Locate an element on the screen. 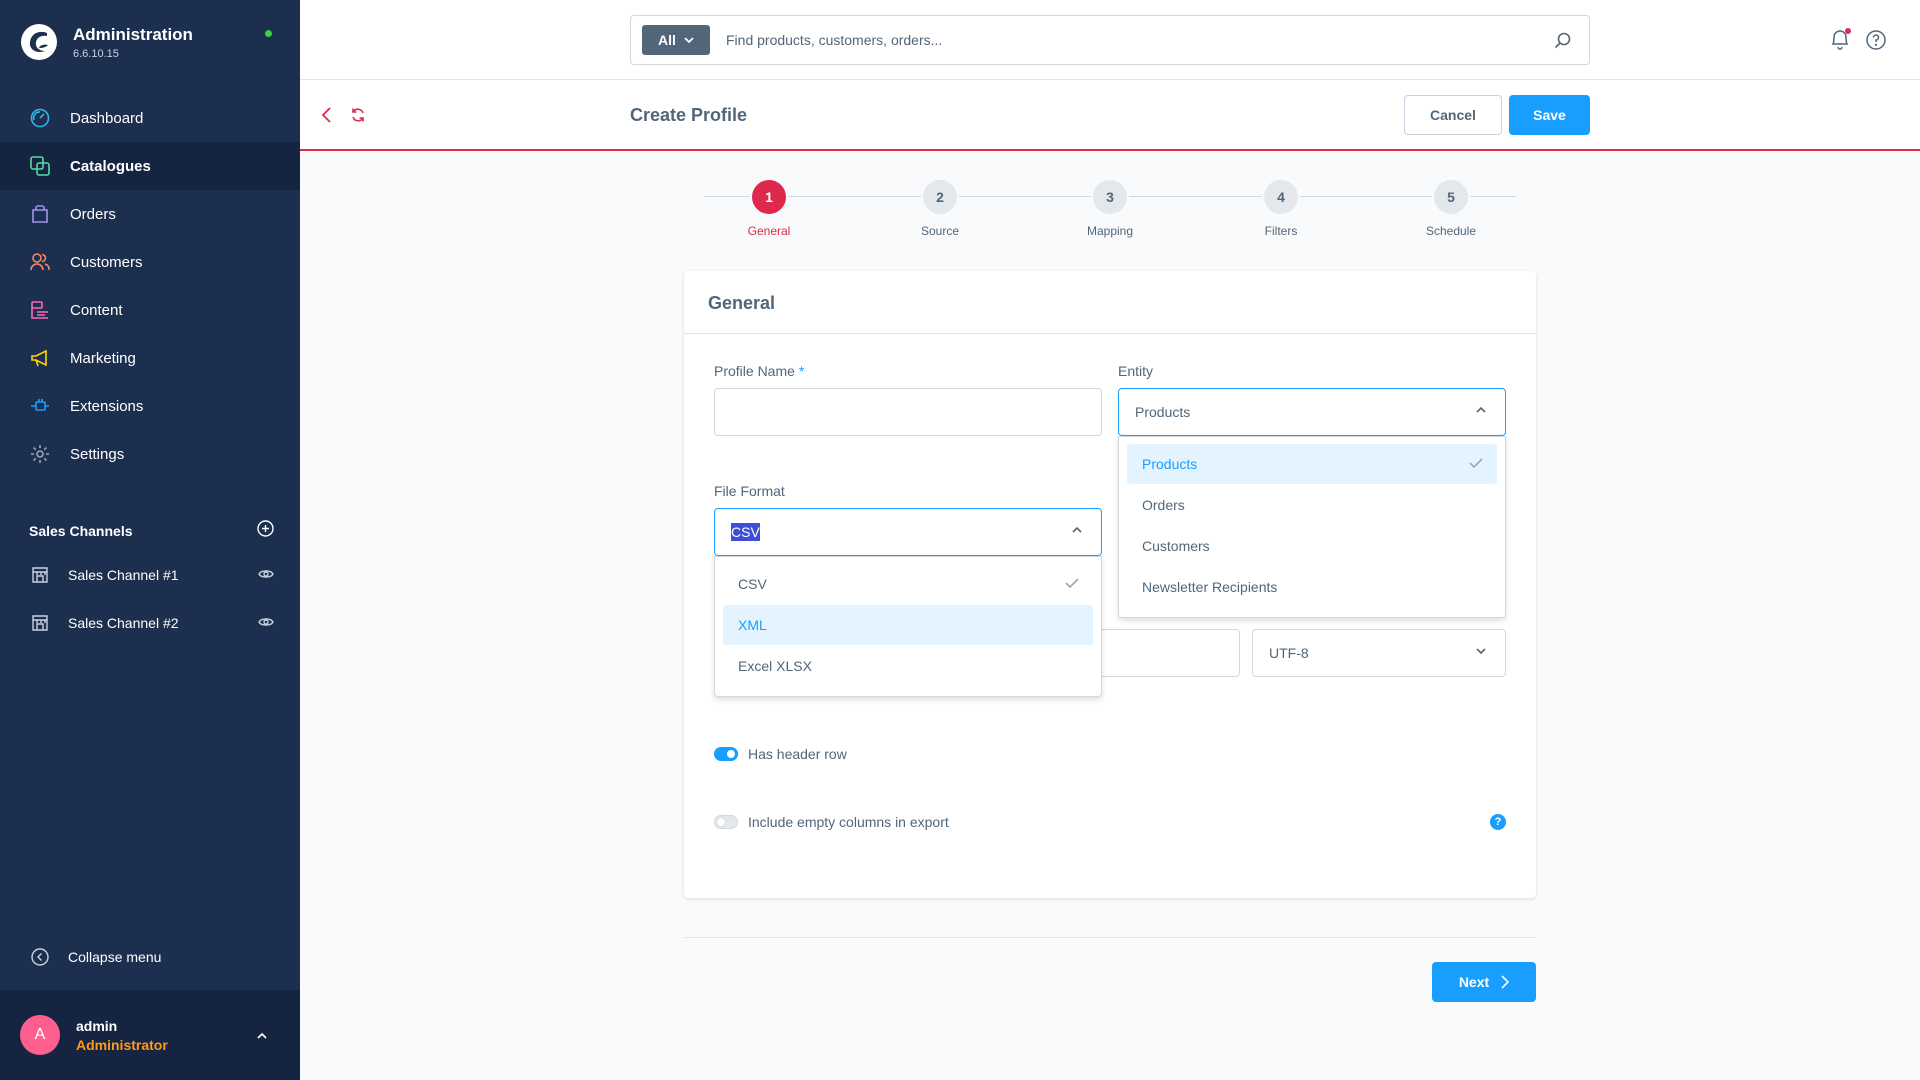 This screenshot has height=1080, width=1920. include-empty-columns-toggle is located at coordinates (726, 822).